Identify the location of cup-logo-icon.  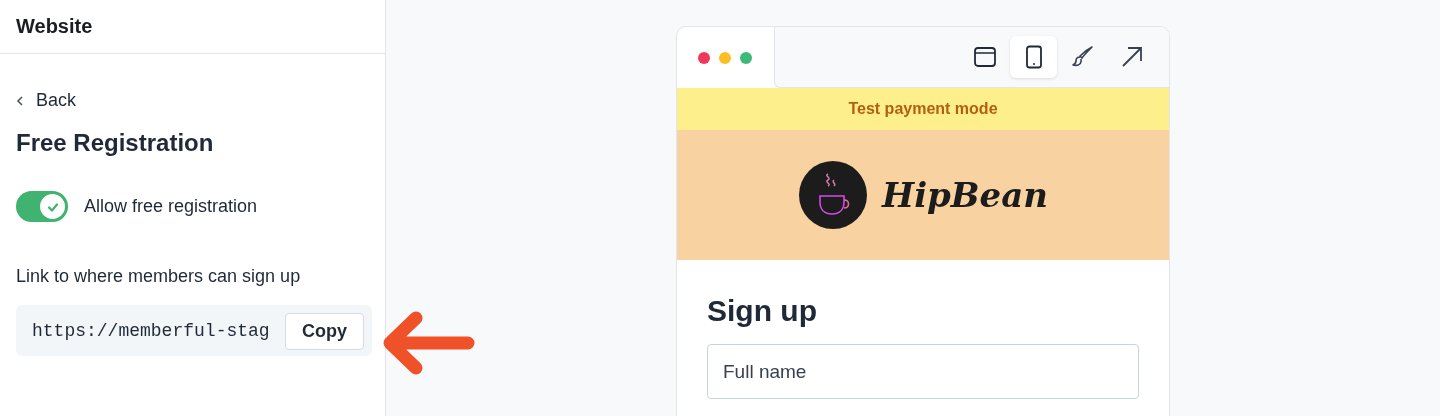
(833, 195).